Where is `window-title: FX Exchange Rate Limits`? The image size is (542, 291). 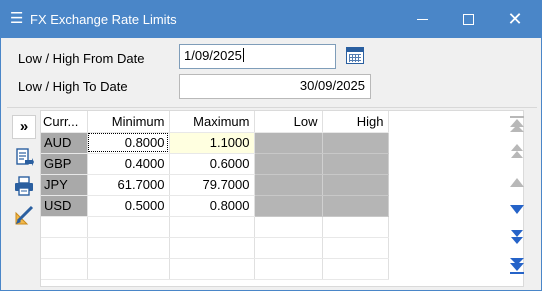 window-title: FX Exchange Rate Limits is located at coordinates (103, 19).